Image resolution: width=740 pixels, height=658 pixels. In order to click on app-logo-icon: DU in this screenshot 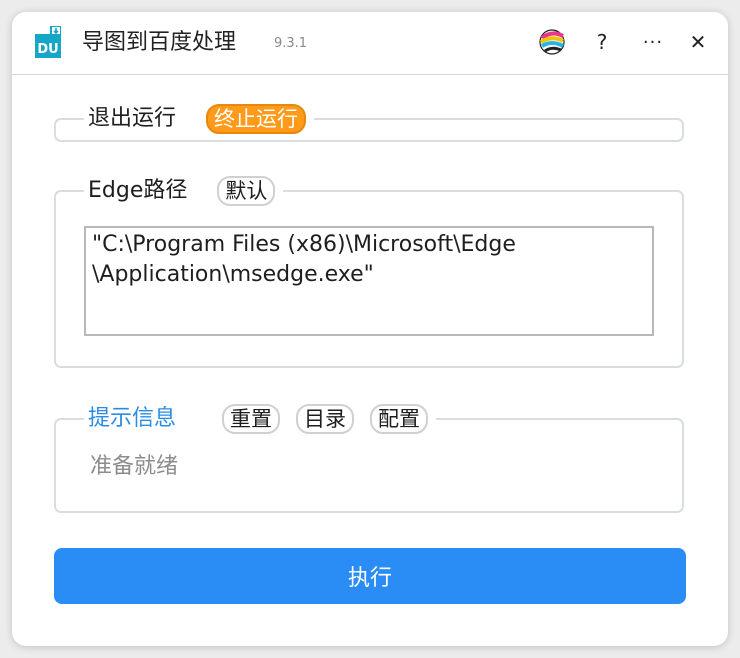, I will do `click(48, 42)`.